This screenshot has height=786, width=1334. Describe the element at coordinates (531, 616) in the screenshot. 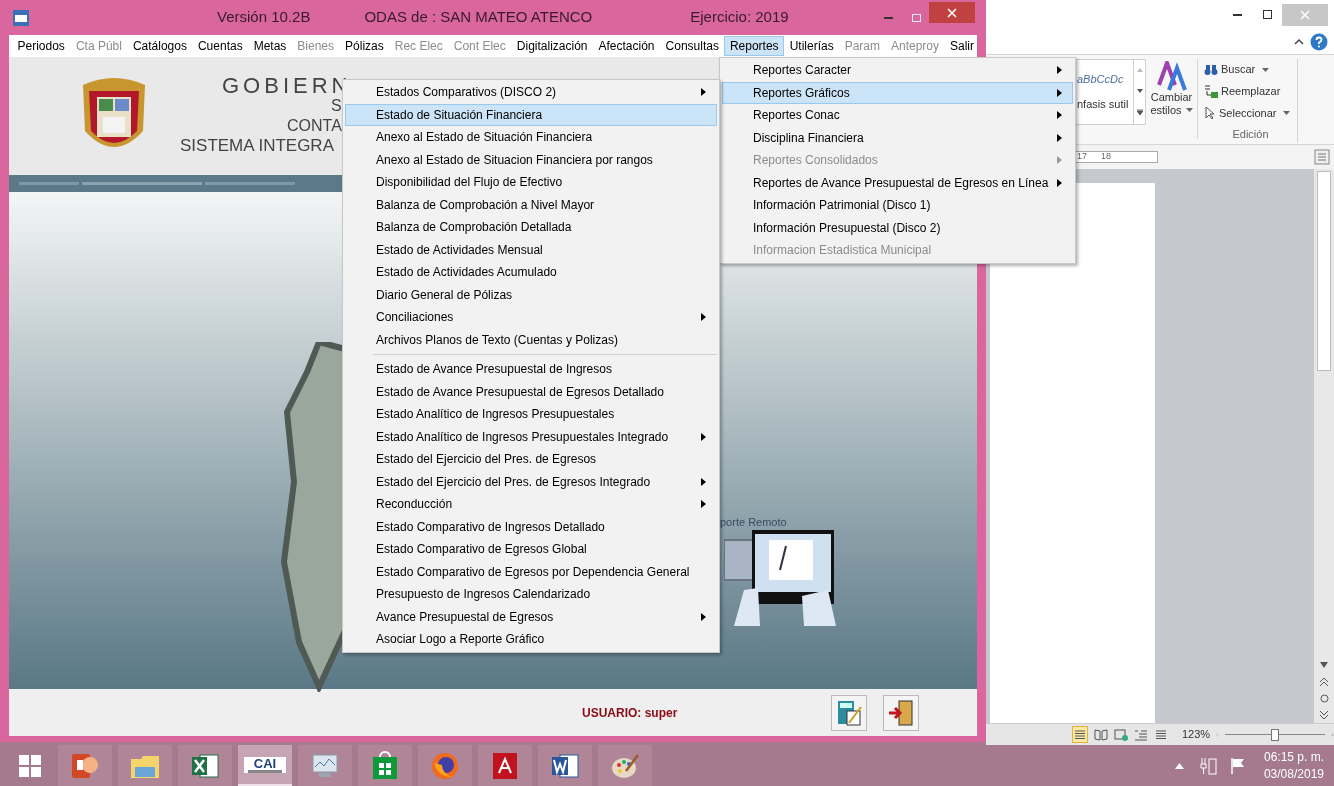

I see `menu-item: Avance Presupuestal de Egresos` at that location.